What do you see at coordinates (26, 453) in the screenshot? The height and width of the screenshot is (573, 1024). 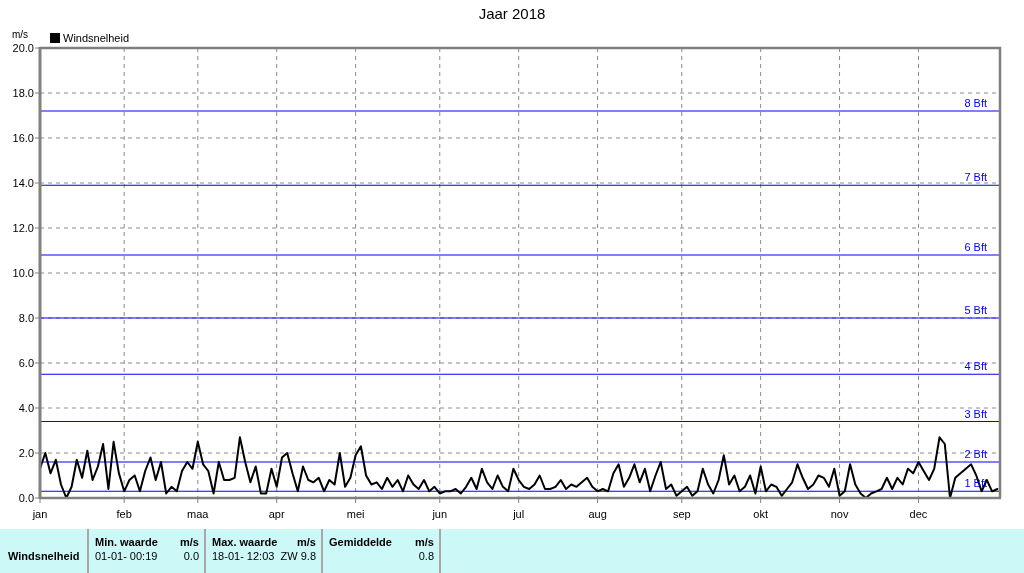 I see `y-tick-label: 2.0` at bounding box center [26, 453].